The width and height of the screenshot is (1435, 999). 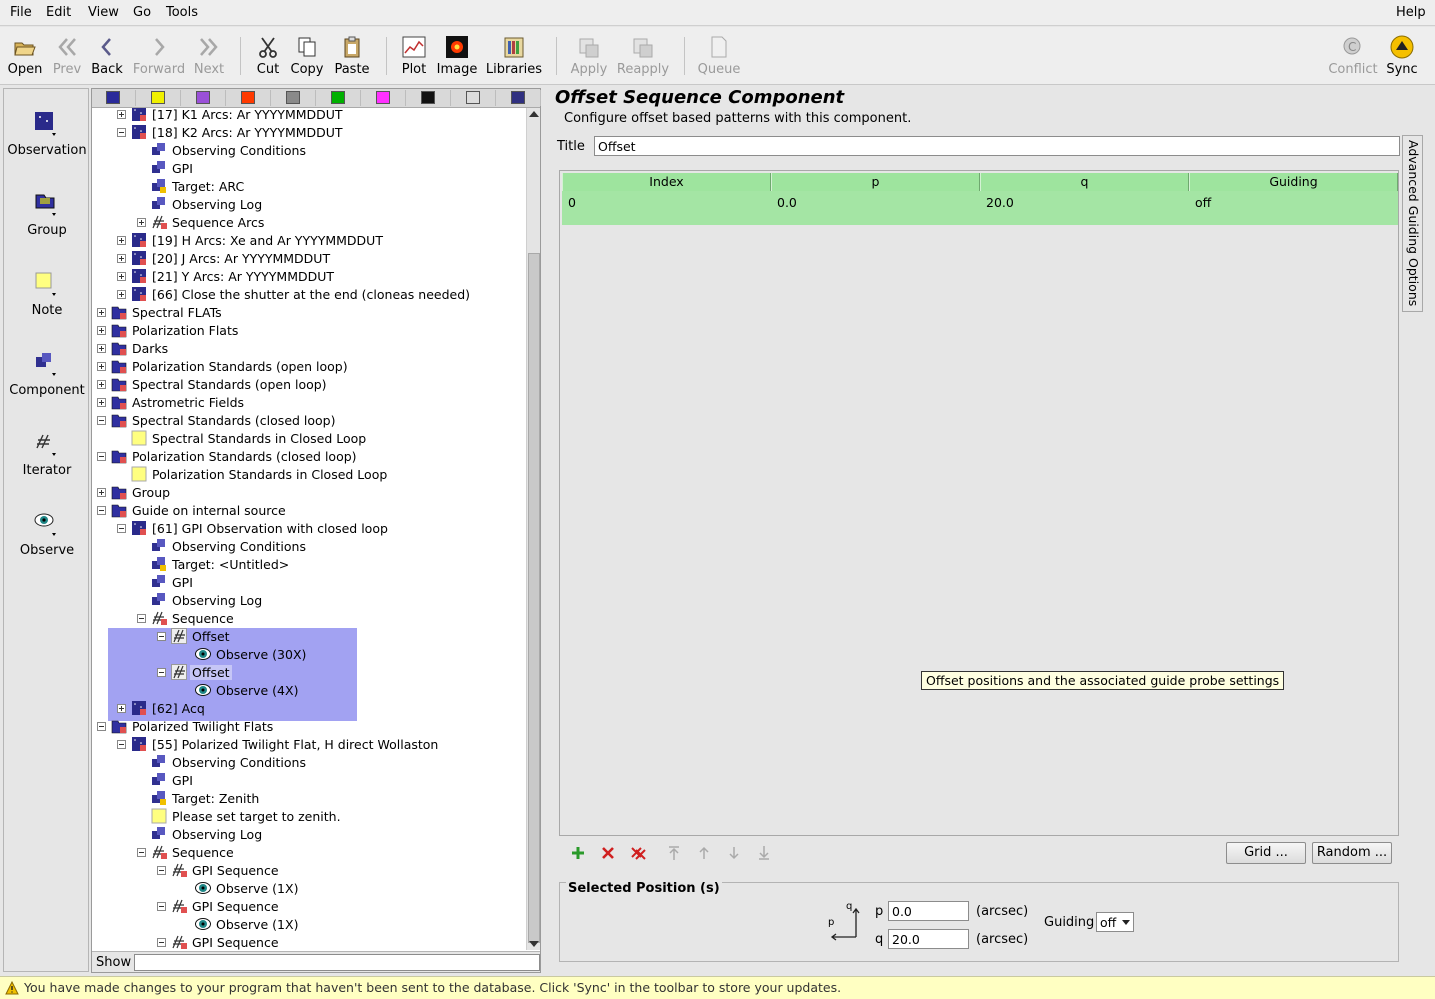 I want to click on table-row: 0 0.0 20.0 off, so click(x=980, y=208).